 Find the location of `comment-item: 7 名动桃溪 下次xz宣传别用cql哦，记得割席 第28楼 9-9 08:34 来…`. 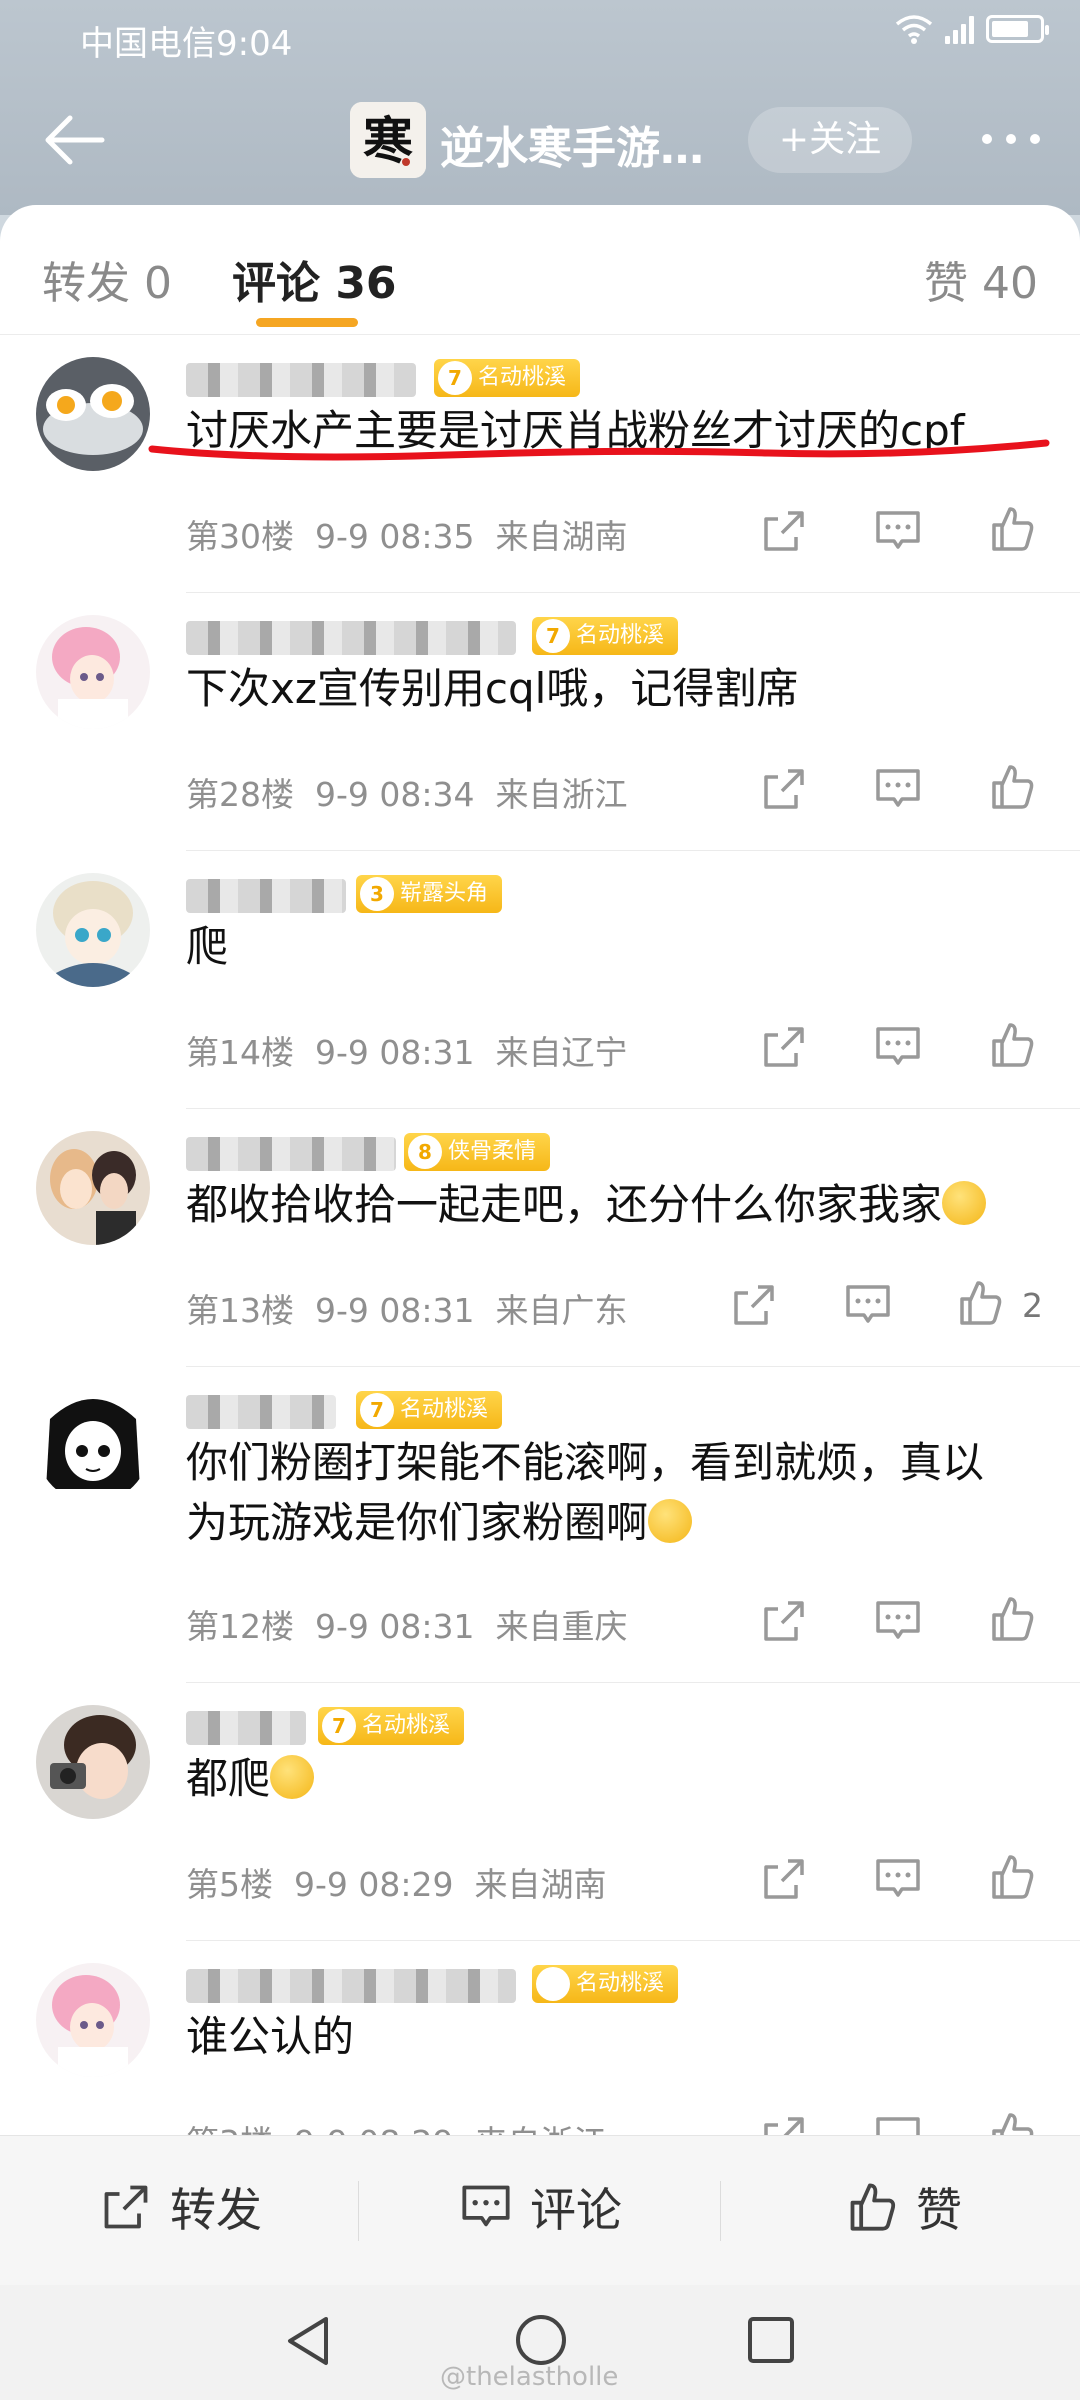

comment-item: 7 名动桃溪 下次xz宣传别用cql哦，记得割席 第28楼 9-9 08:34 来… is located at coordinates (540, 722).